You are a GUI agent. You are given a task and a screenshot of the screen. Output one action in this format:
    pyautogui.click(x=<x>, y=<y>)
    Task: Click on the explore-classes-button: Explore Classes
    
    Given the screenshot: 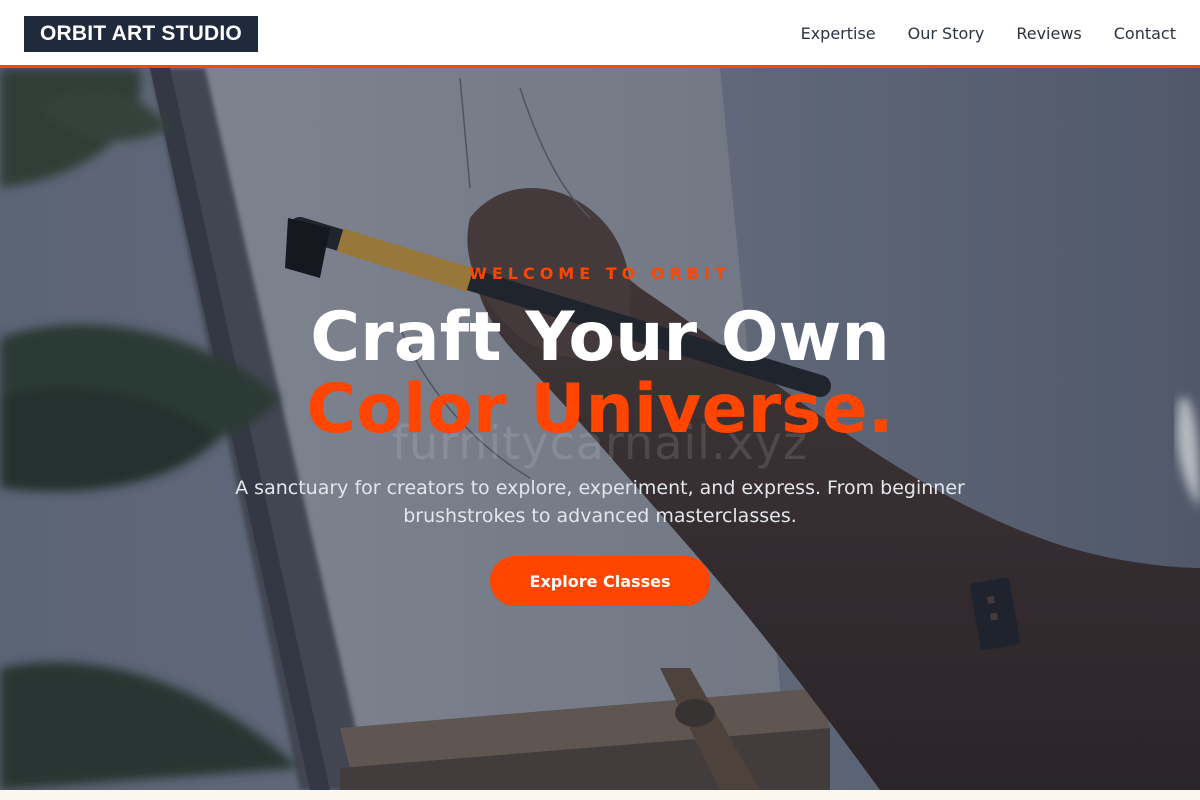 What is the action you would take?
    pyautogui.click(x=600, y=581)
    